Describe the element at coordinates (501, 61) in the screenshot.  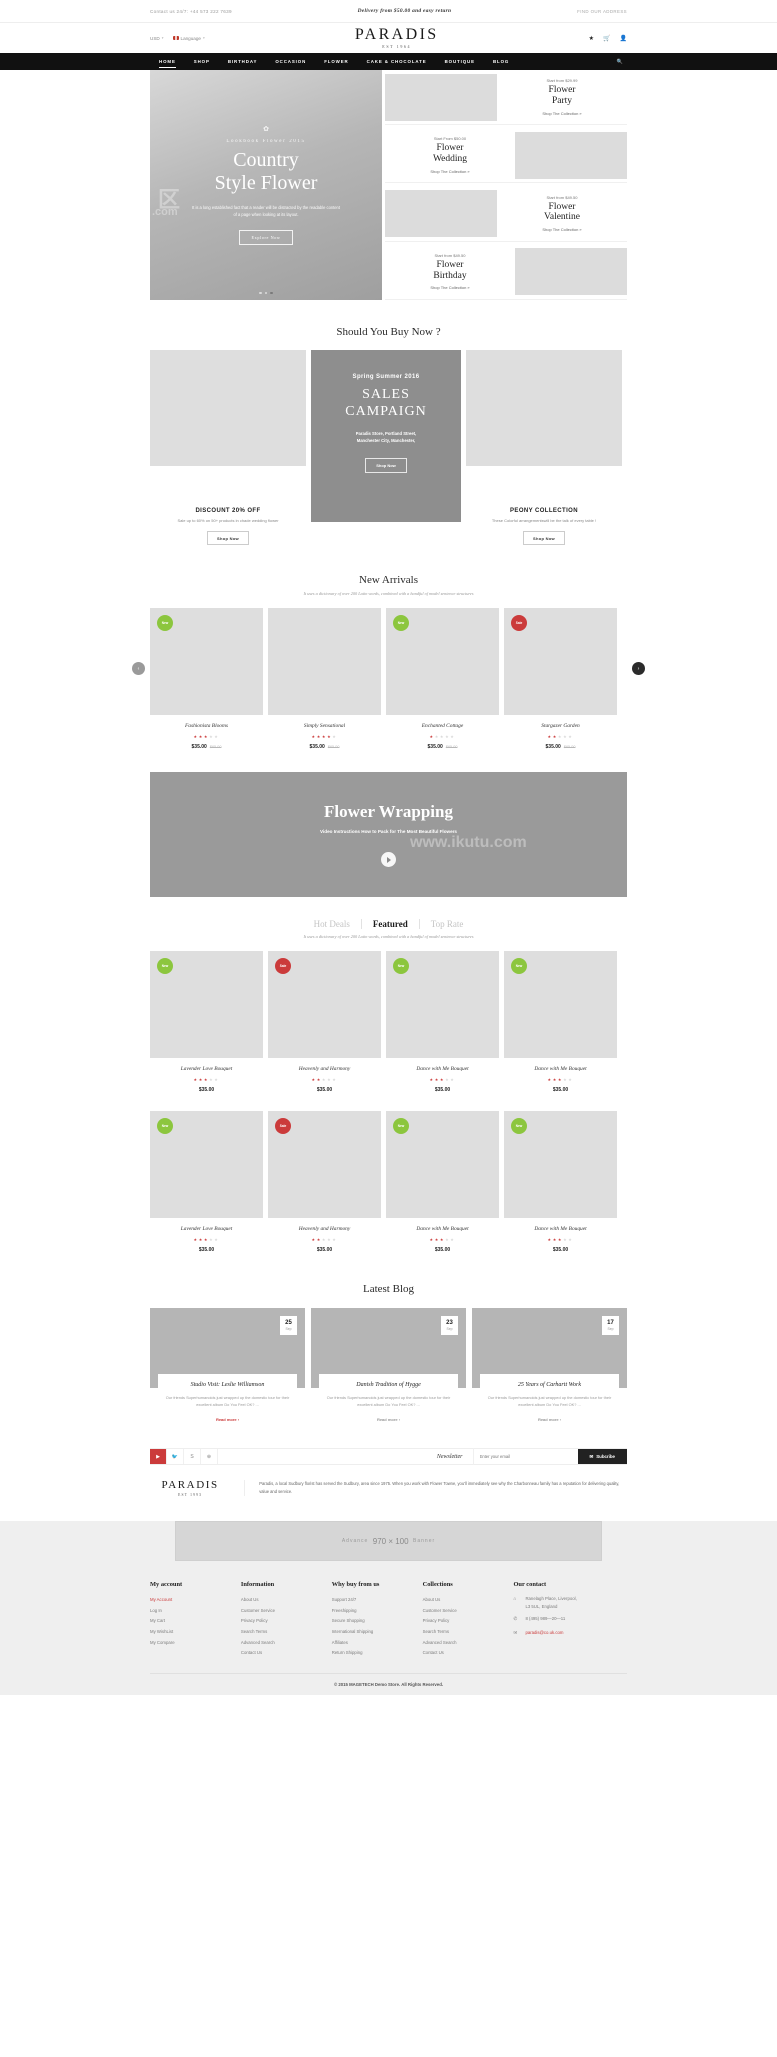
I see `nav-item-blog: BLOG` at that location.